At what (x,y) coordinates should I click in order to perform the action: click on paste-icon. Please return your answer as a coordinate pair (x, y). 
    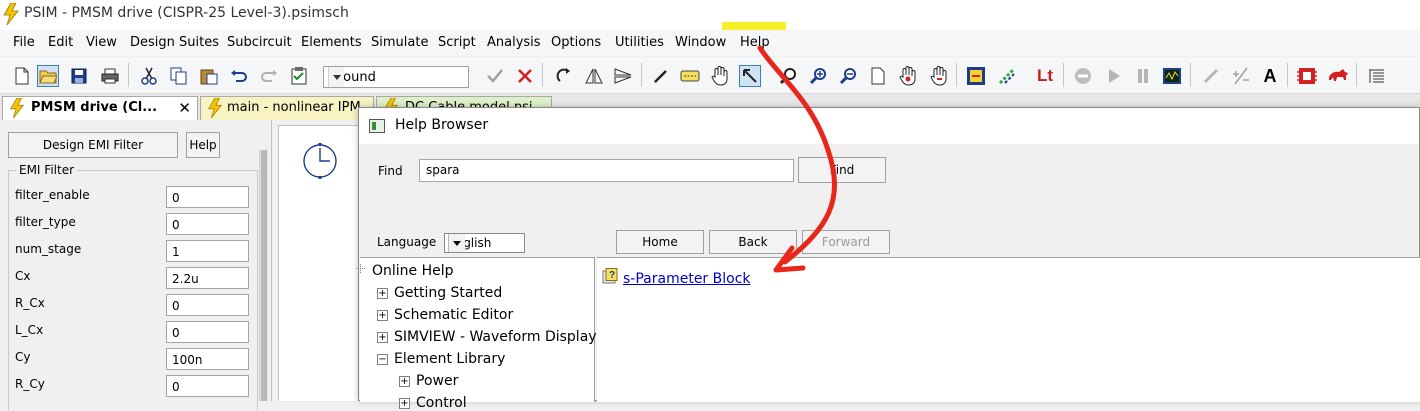
    Looking at the image, I should click on (209, 76).